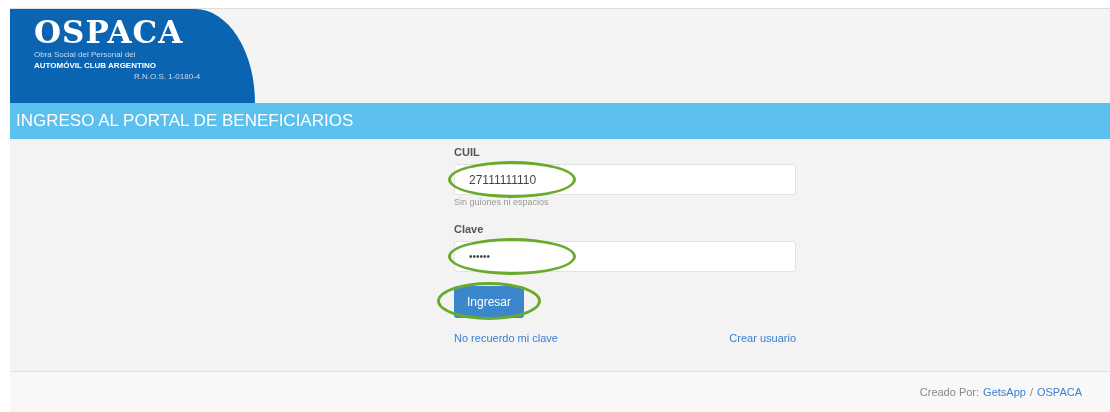  I want to click on link: No recuerdo mi clave, so click(506, 338).